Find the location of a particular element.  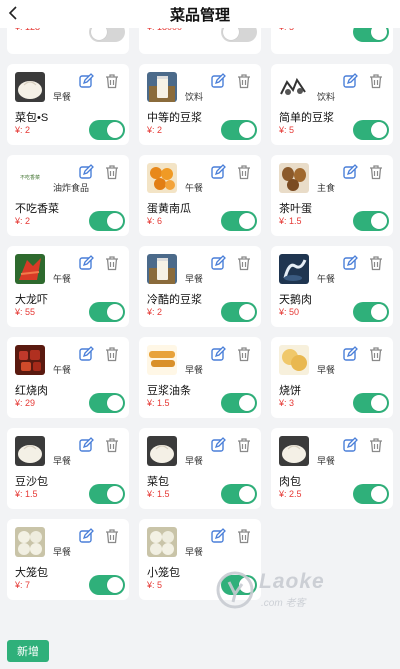

dish-card: 早餐 冷酷的豆浆 ¥: 2 is located at coordinates (200, 286).